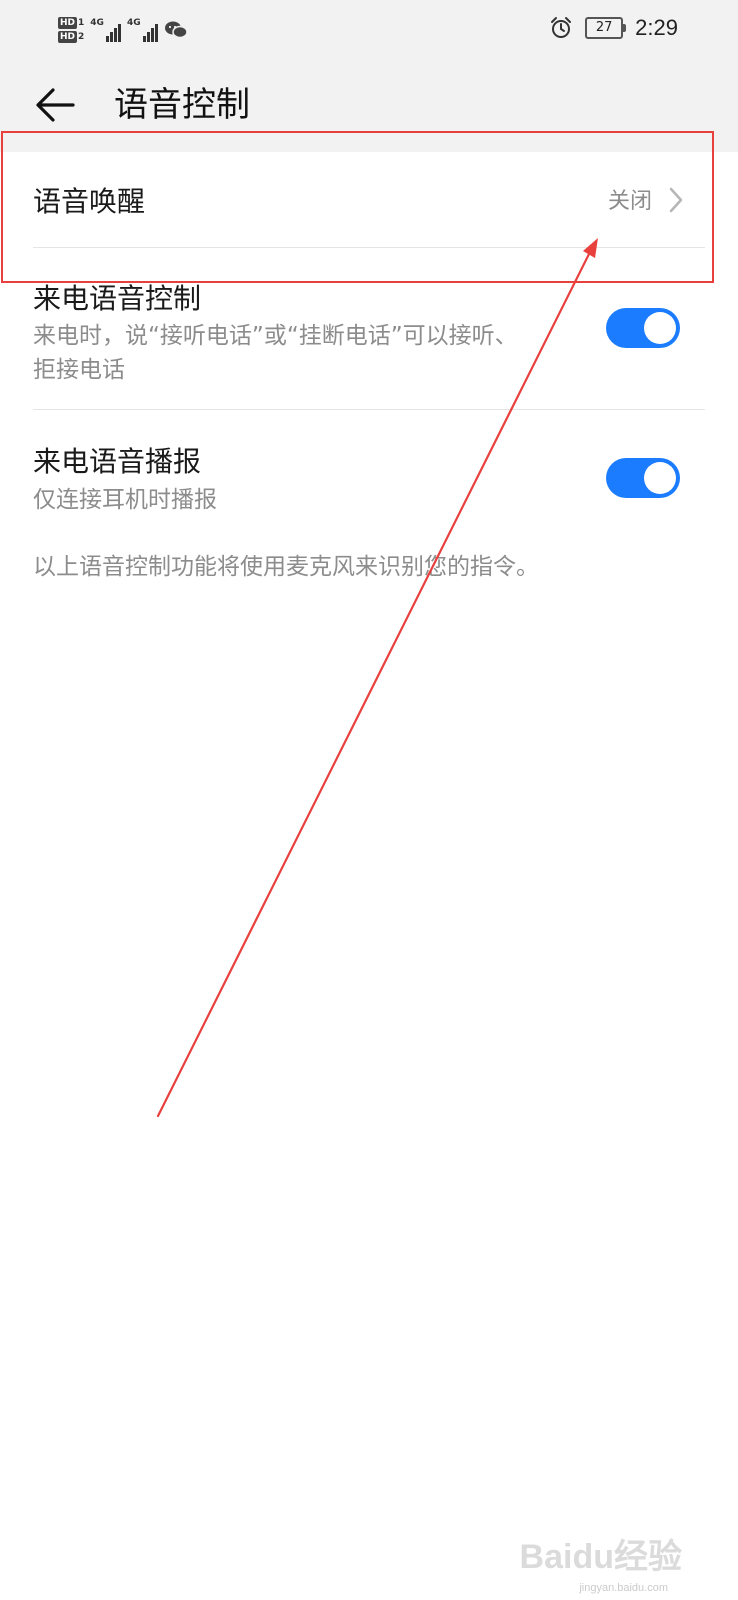 The width and height of the screenshot is (738, 1600). I want to click on incoming-call-voice-control-label: 来电语音控制, so click(117, 298).